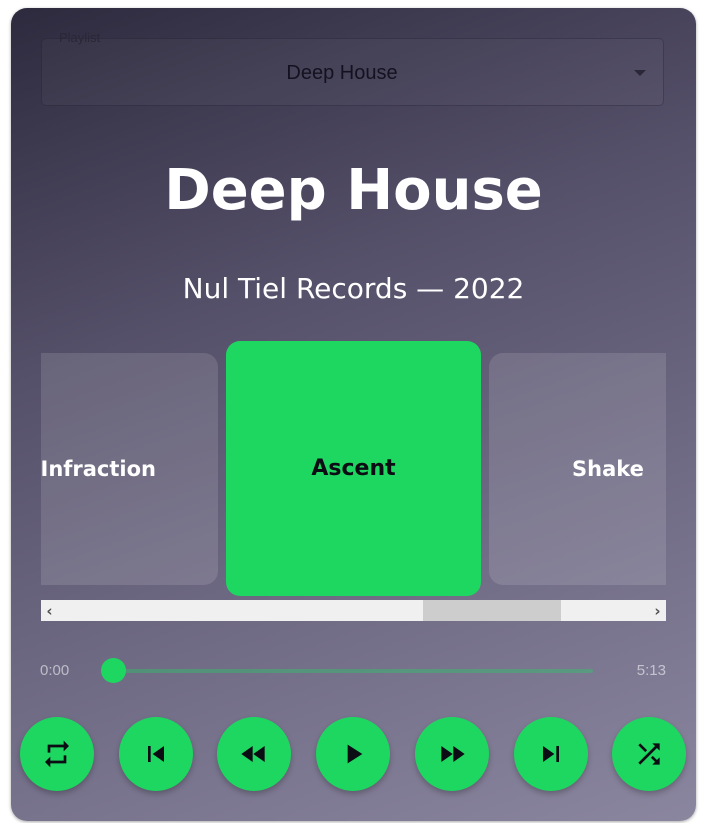 The image size is (701, 823). Describe the element at coordinates (353, 190) in the screenshot. I see `album-title: Deep House` at that location.